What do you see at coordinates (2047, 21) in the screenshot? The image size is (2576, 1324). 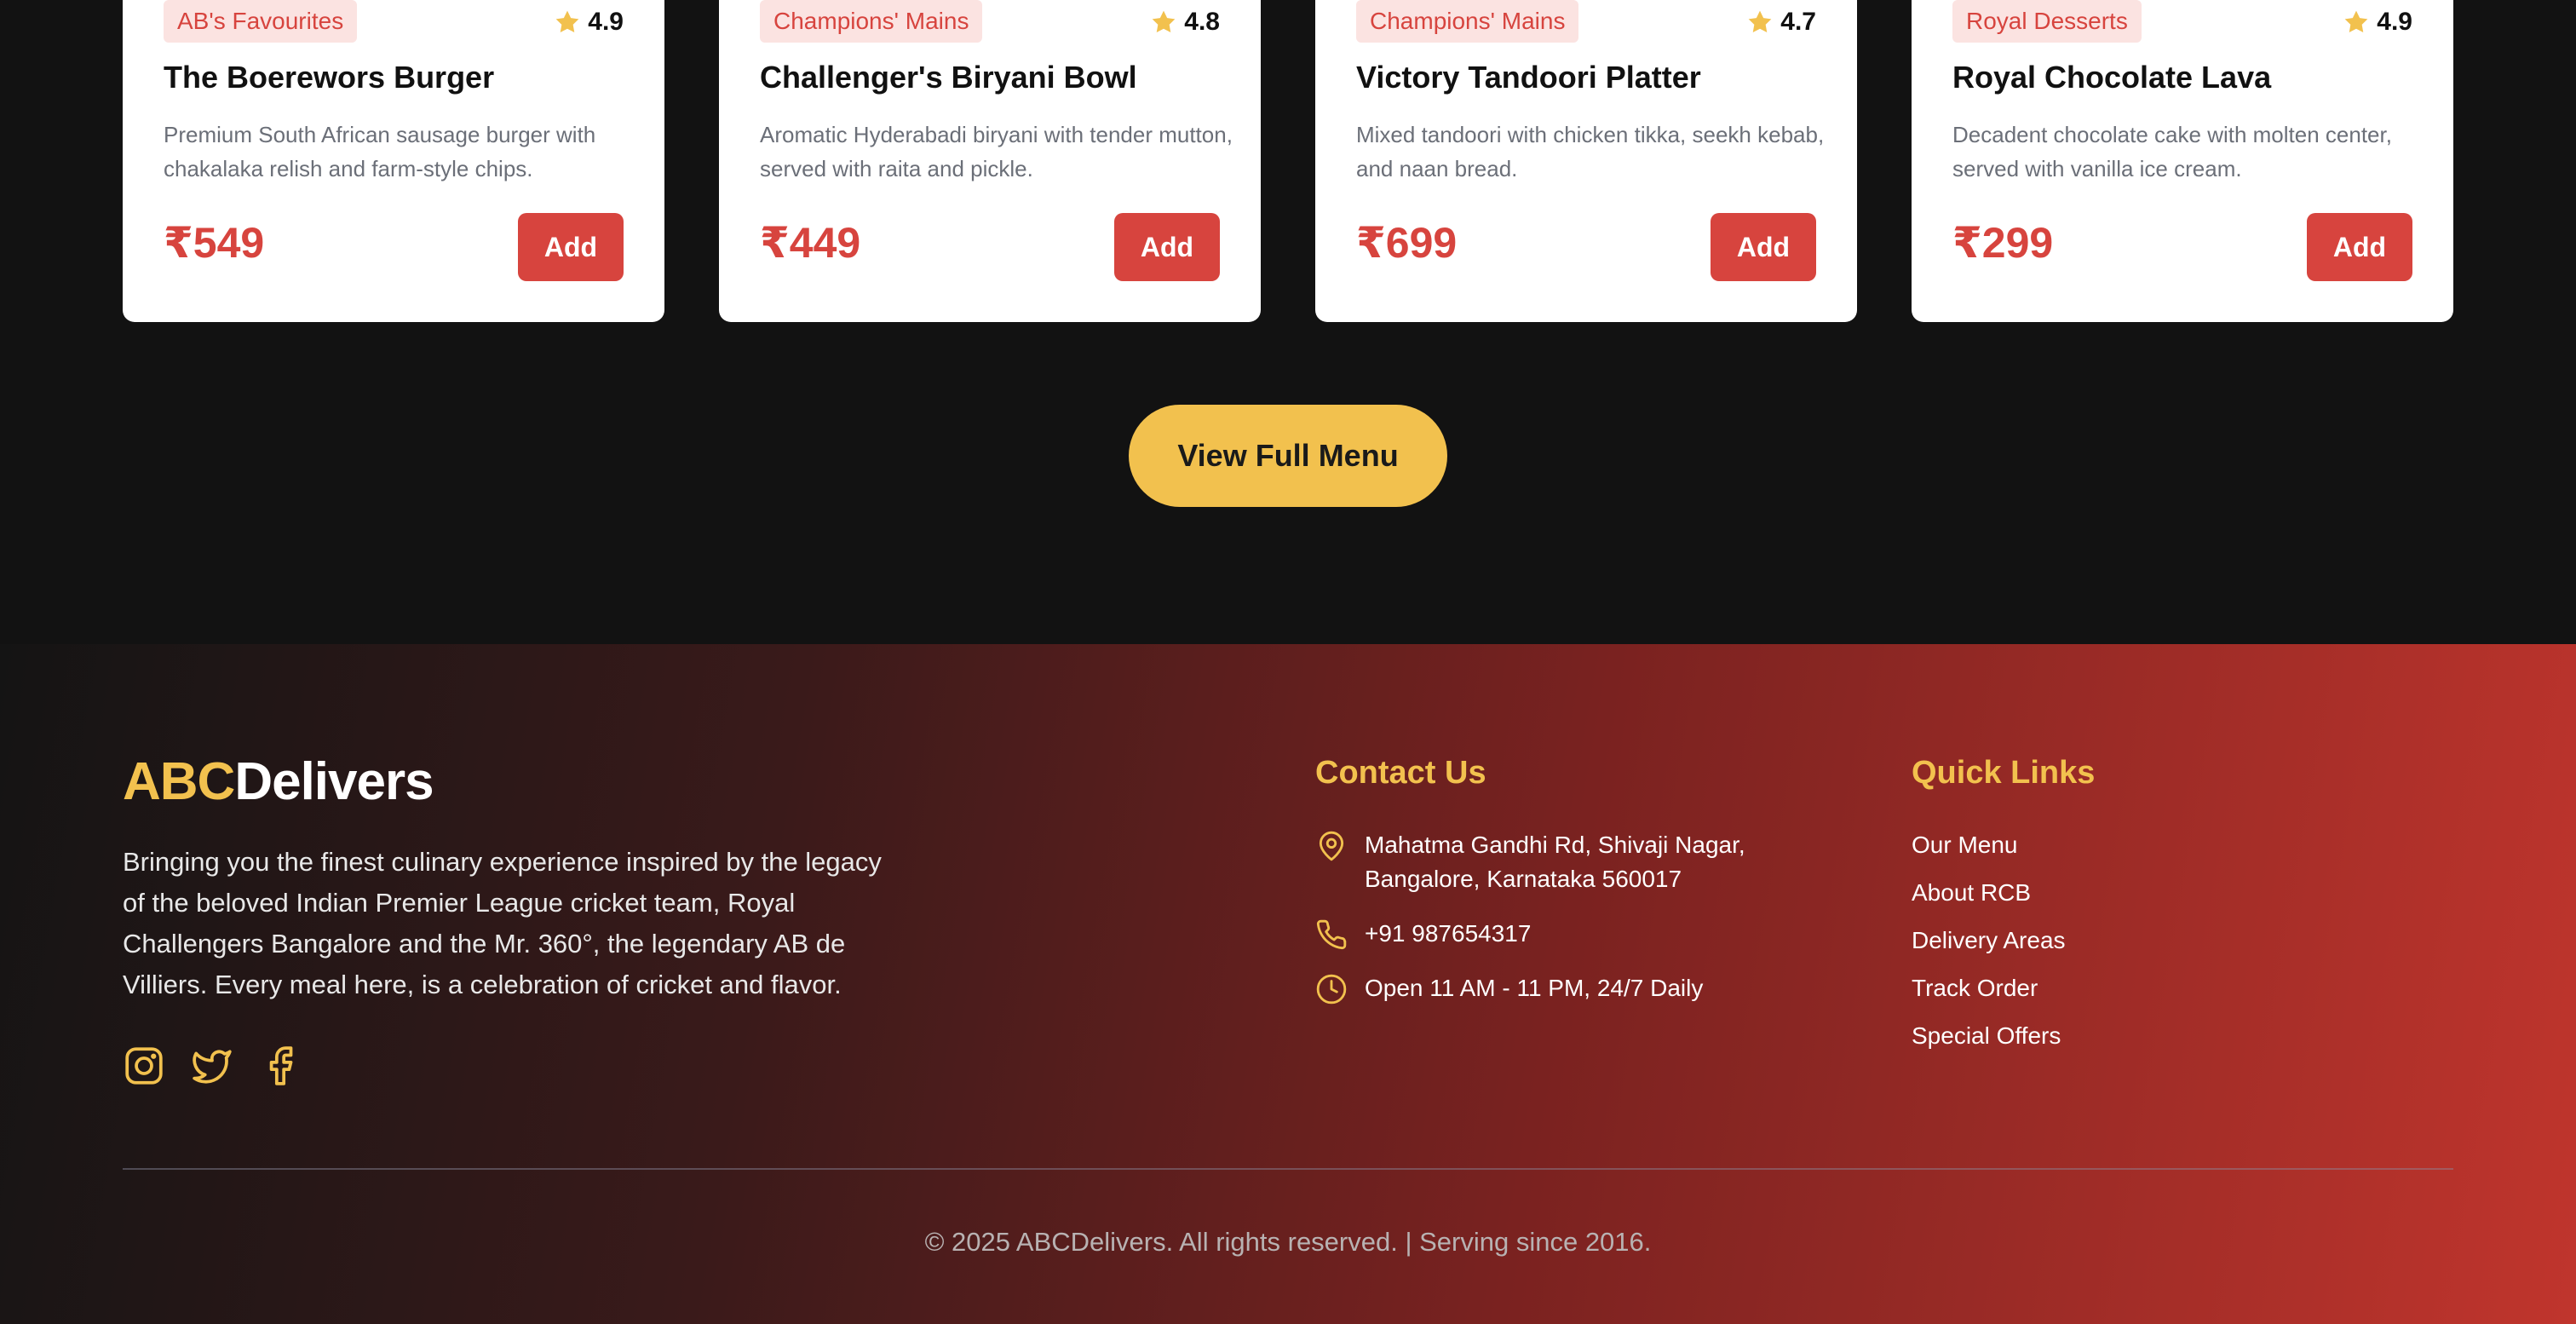 I see `category-badge: Royal Desserts` at bounding box center [2047, 21].